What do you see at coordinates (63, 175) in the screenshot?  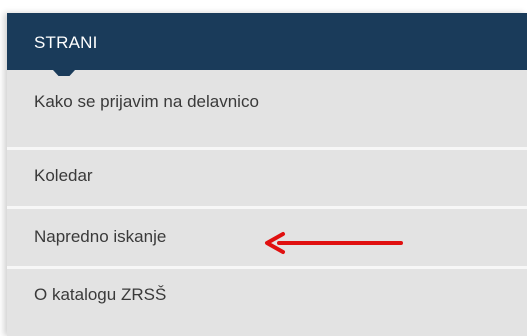 I see `menu-item-label: Koledar` at bounding box center [63, 175].